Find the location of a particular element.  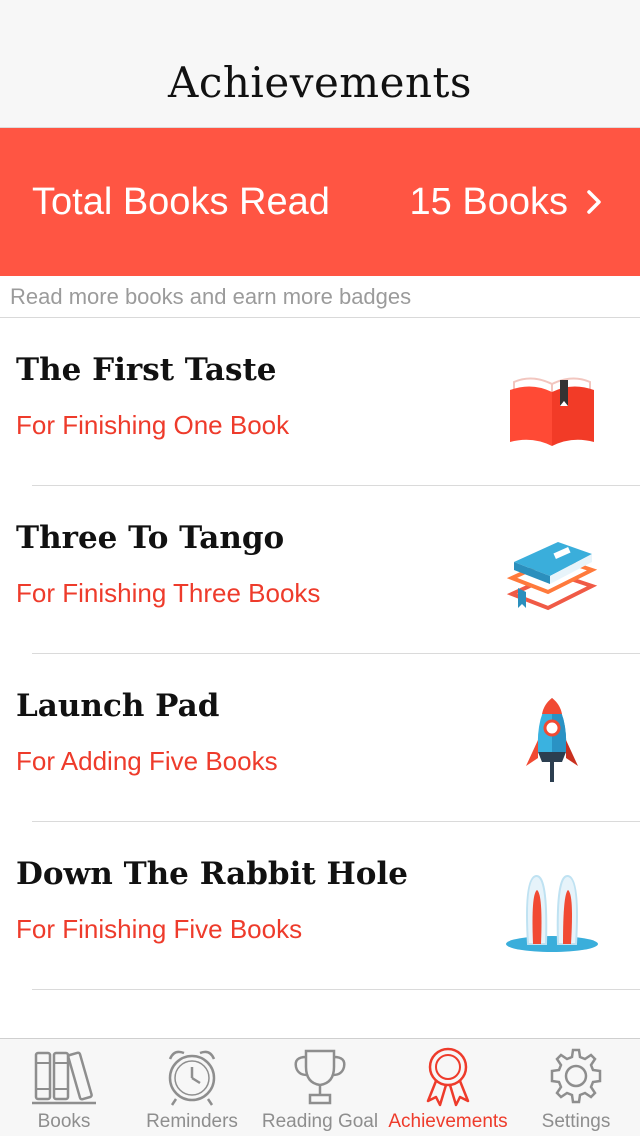

achievement-name: The First Taste is located at coordinates (146, 370).